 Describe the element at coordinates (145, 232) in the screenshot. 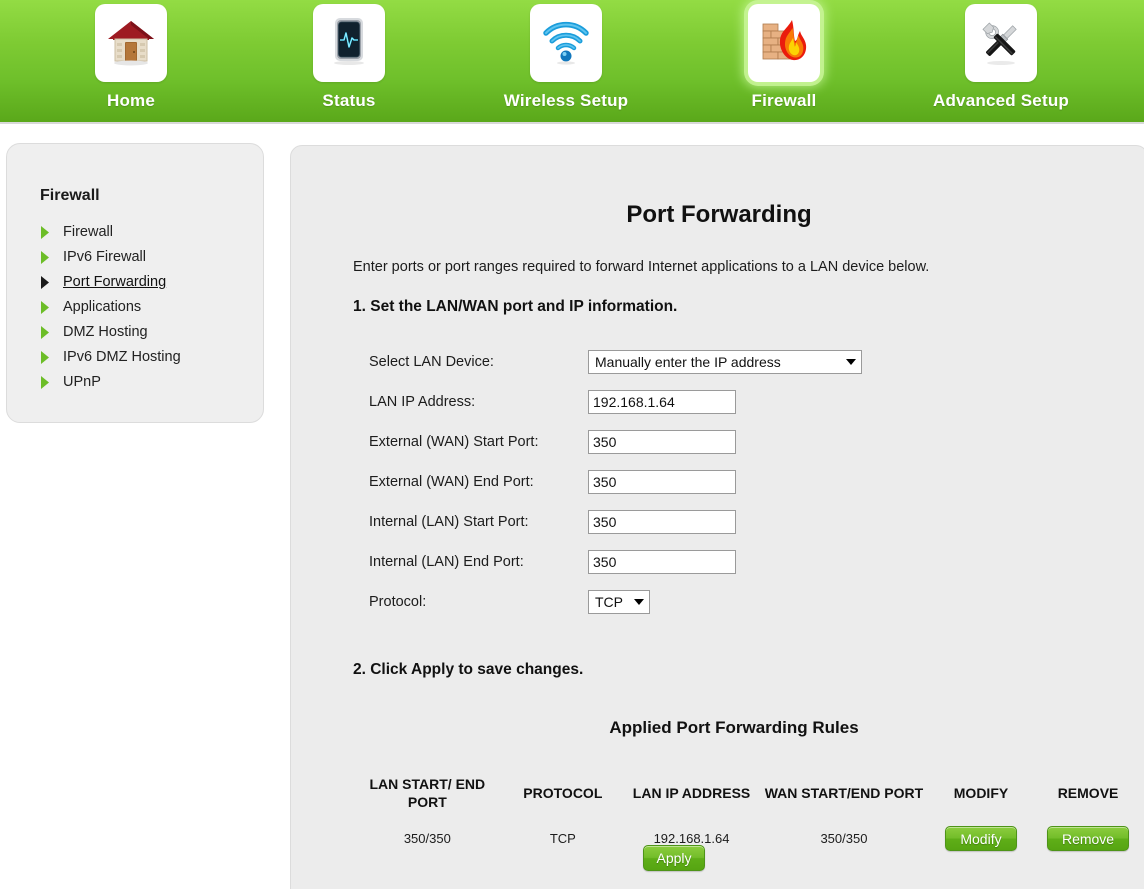

I see `sidebar-item-firewall: Firewall` at that location.